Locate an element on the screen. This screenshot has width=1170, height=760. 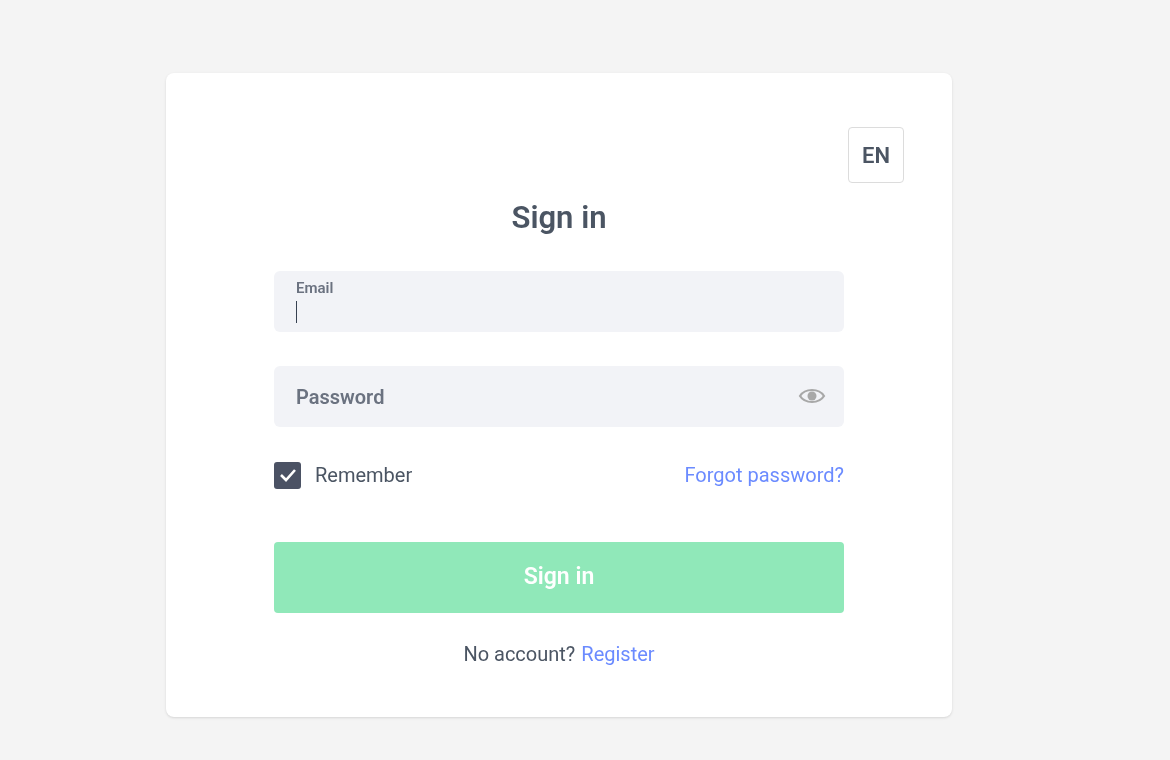
field-label: Email is located at coordinates (315, 288).